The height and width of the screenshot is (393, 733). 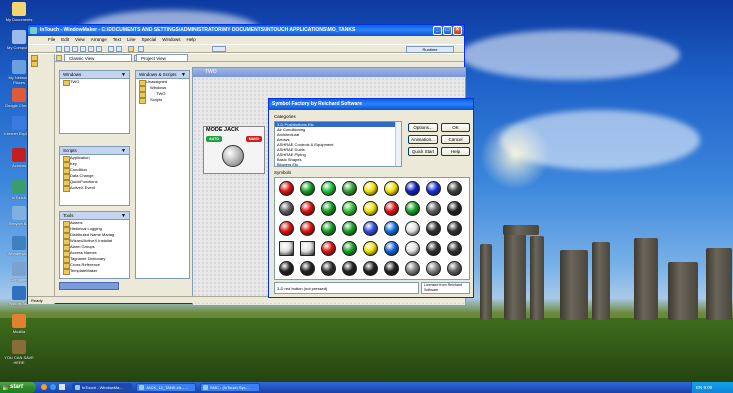 What do you see at coordinates (111, 49) in the screenshot?
I see `undo-icon` at bounding box center [111, 49].